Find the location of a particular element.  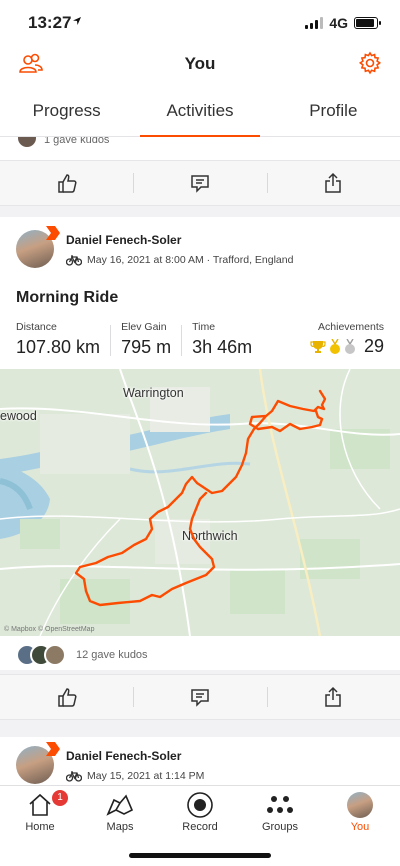

groups-icon is located at coordinates (280, 804).